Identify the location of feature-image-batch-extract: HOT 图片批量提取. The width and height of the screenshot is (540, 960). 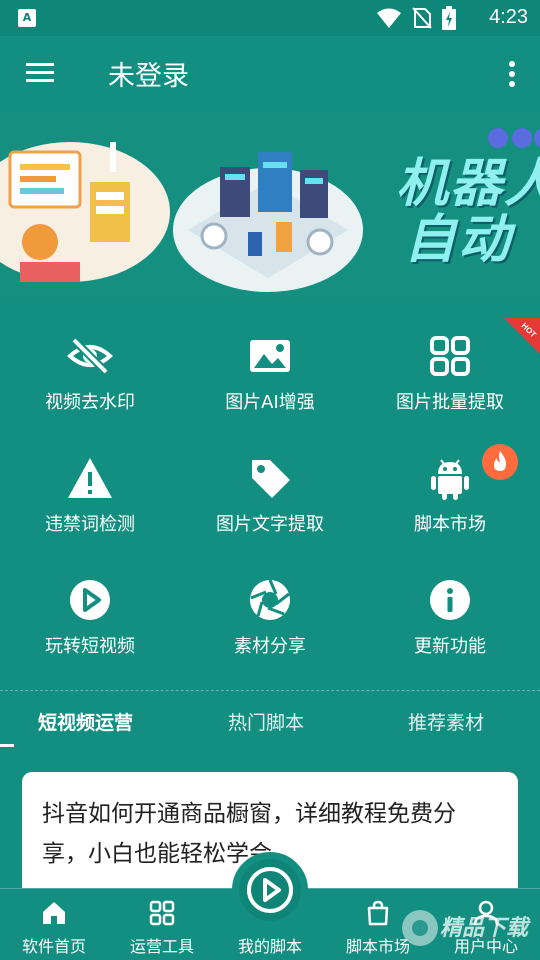
(450, 373).